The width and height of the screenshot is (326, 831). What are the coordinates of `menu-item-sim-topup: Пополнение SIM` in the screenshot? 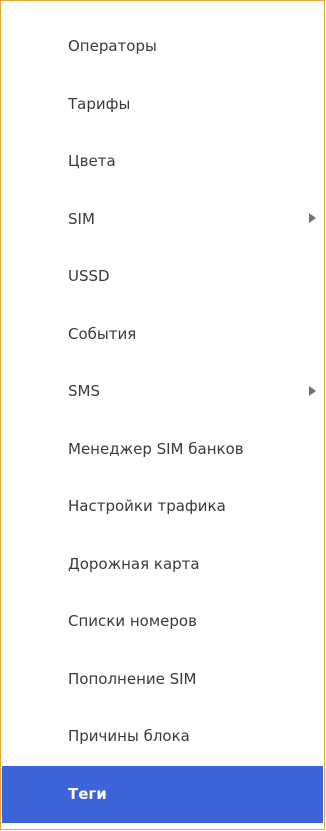 It's located at (162, 680).